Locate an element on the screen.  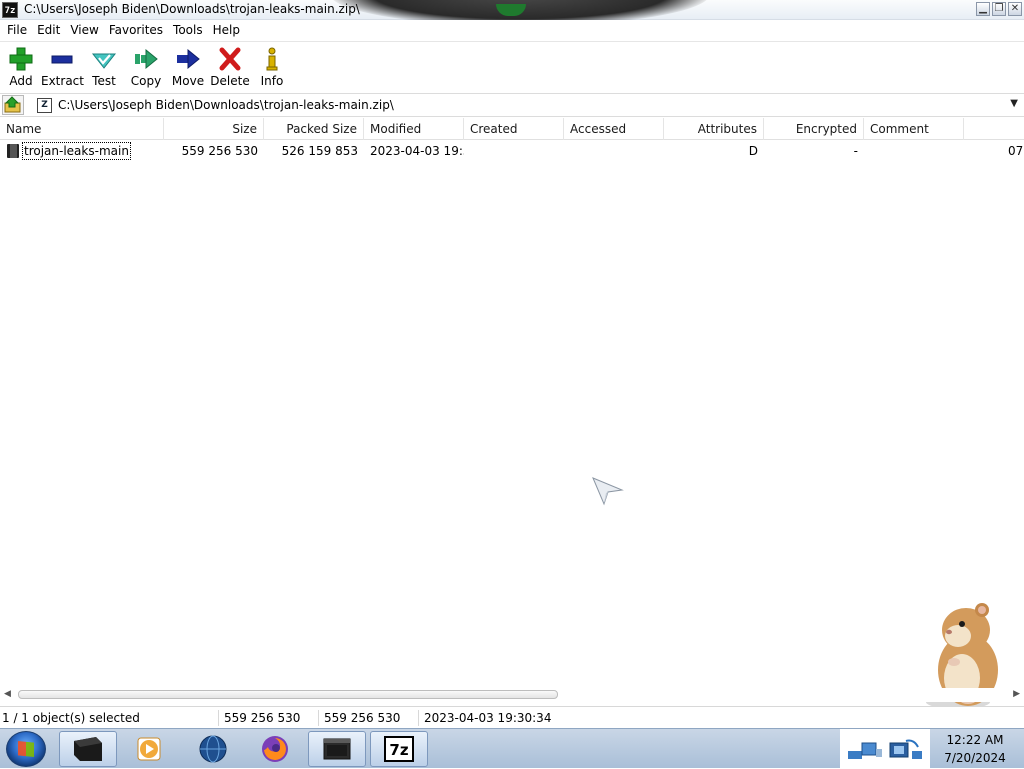
window-app-icon is located at coordinates (337, 749).